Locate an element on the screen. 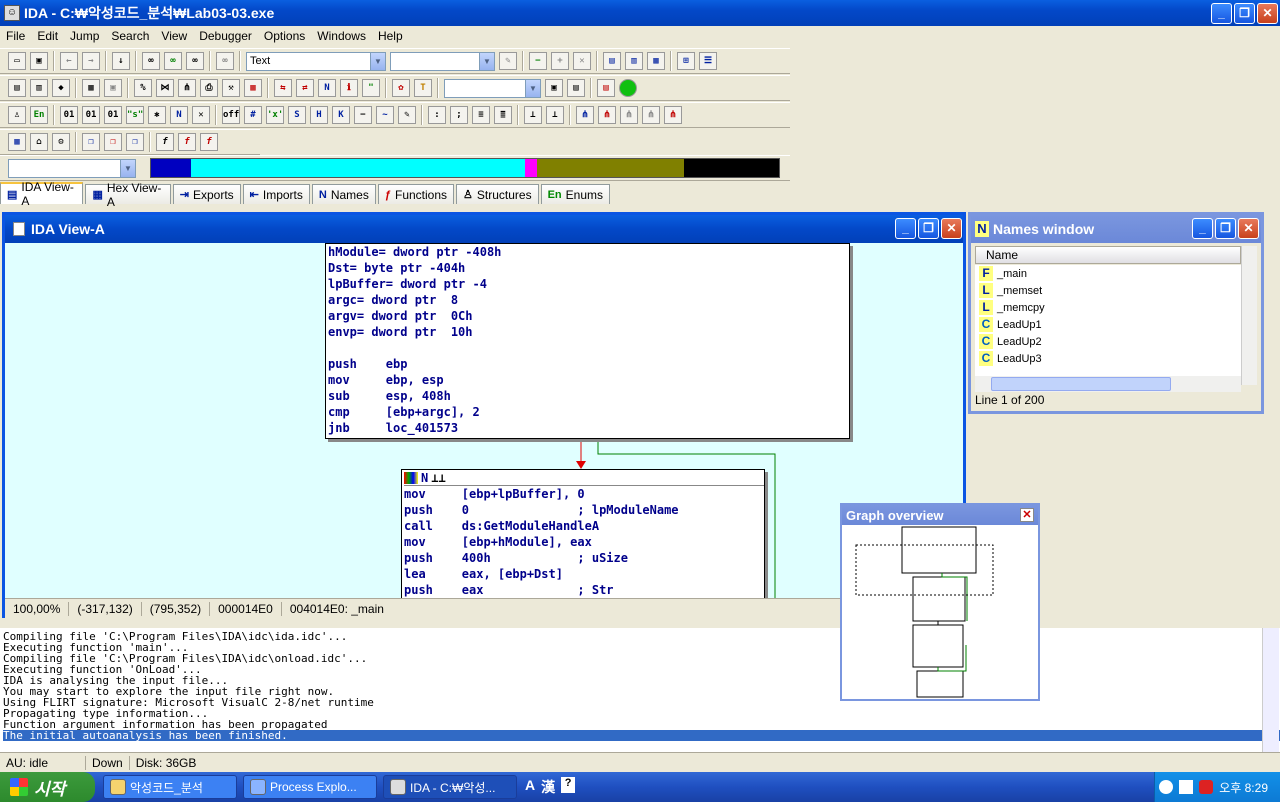 Image resolution: width=1280 pixels, height=802 pixels. menu-search: Search is located at coordinates (130, 36).